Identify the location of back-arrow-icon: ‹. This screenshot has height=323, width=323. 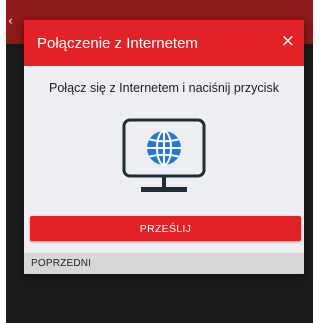
(10, 21).